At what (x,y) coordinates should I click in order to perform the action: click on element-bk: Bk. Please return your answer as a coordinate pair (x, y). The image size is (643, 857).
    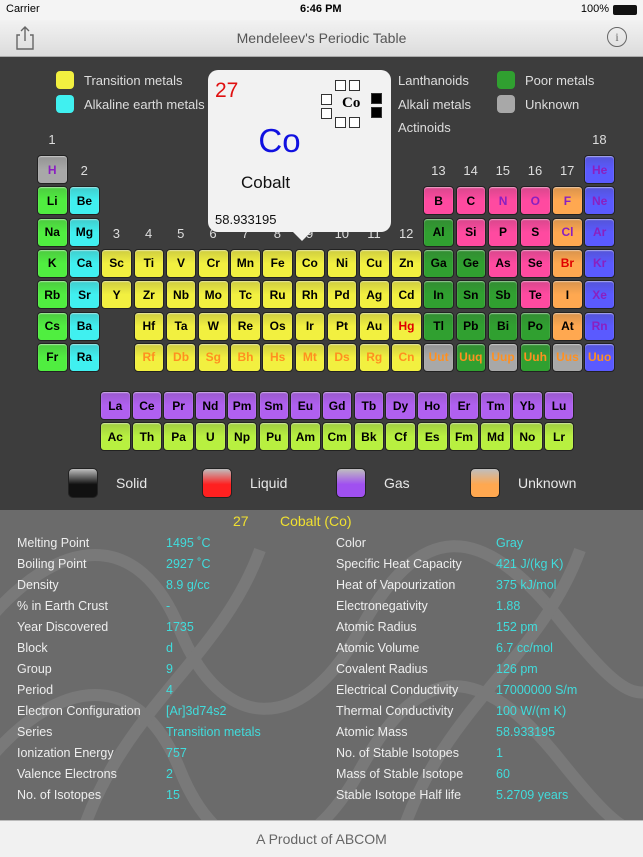
    Looking at the image, I should click on (369, 436).